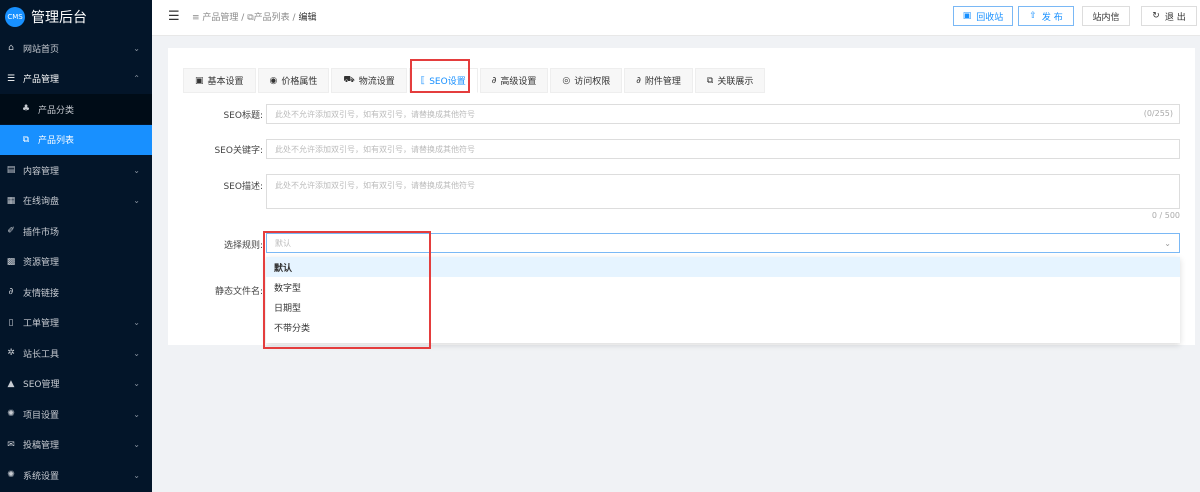 This screenshot has width=1200, height=492. Describe the element at coordinates (76, 48) in the screenshot. I see `sidebar-item-home: ⌂ 网站首页 ⌄` at that location.